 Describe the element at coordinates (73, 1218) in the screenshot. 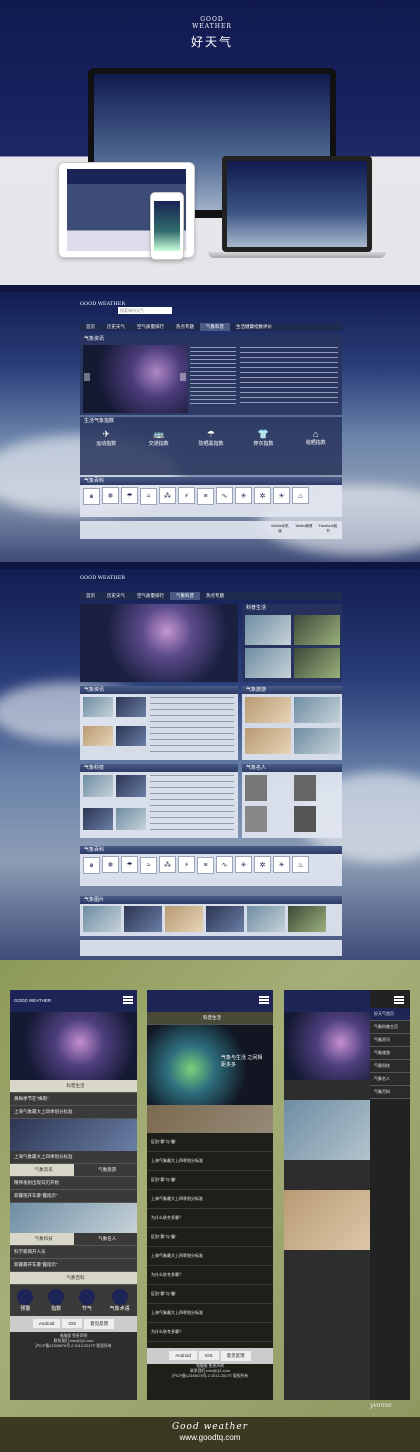

I see `mobile-photo` at that location.